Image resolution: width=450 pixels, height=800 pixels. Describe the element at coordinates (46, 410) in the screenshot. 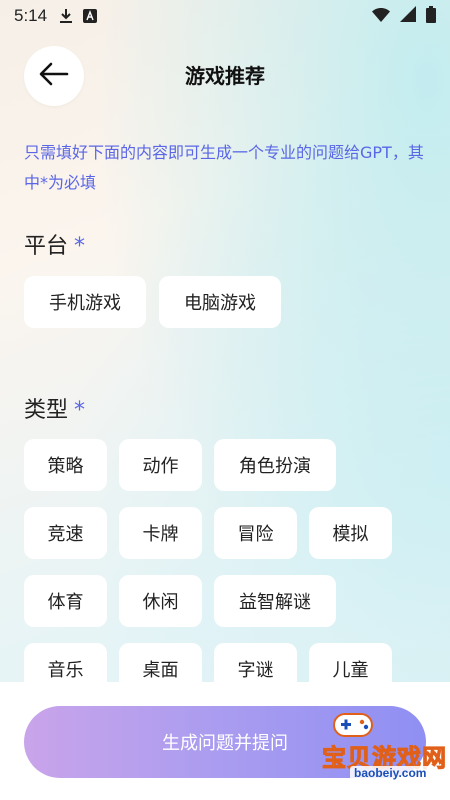

I see `genre-title-label: 类型` at that location.